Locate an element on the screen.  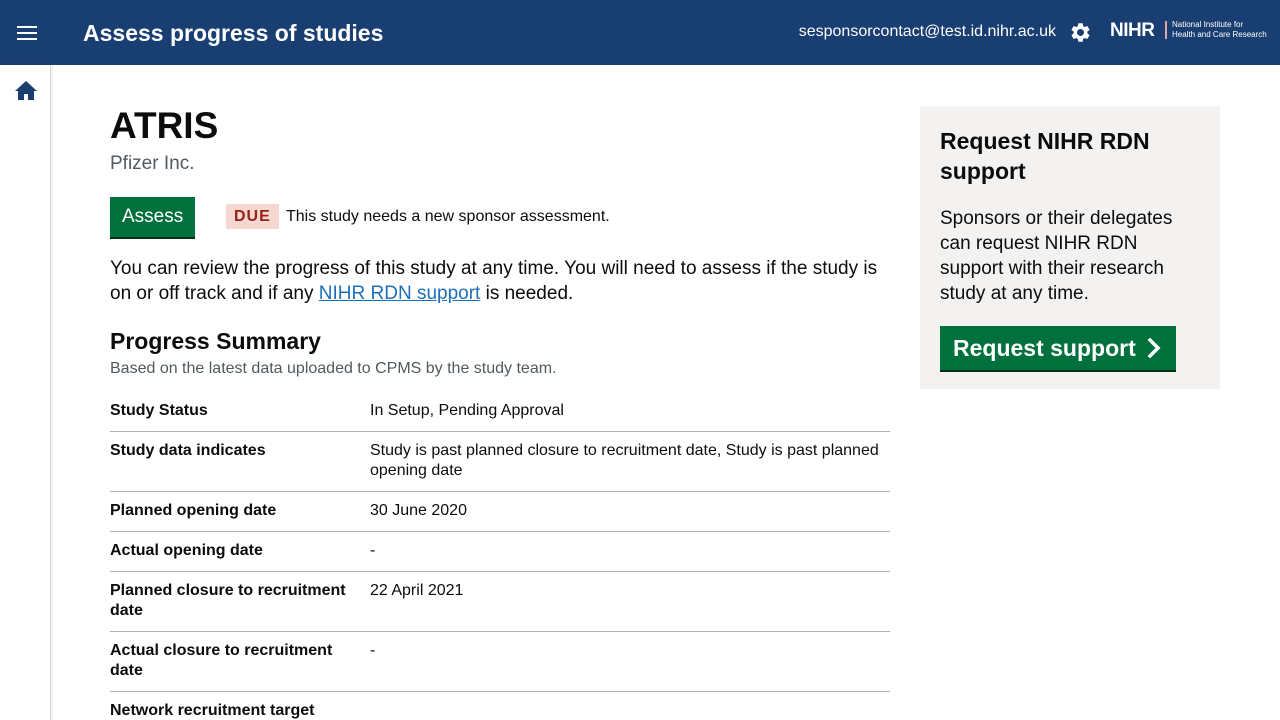
side-nav is located at coordinates (25, 392).